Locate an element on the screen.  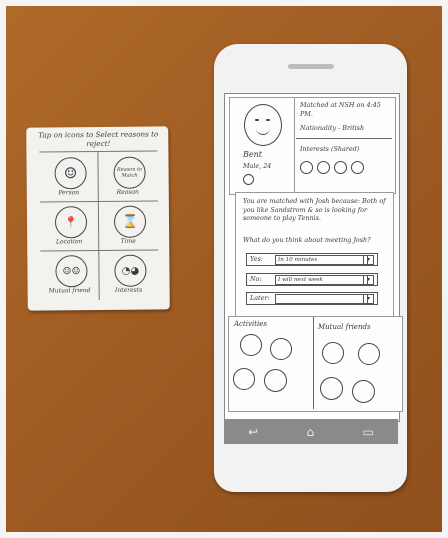
reason-location: 📍 Location is located at coordinates (69, 226).